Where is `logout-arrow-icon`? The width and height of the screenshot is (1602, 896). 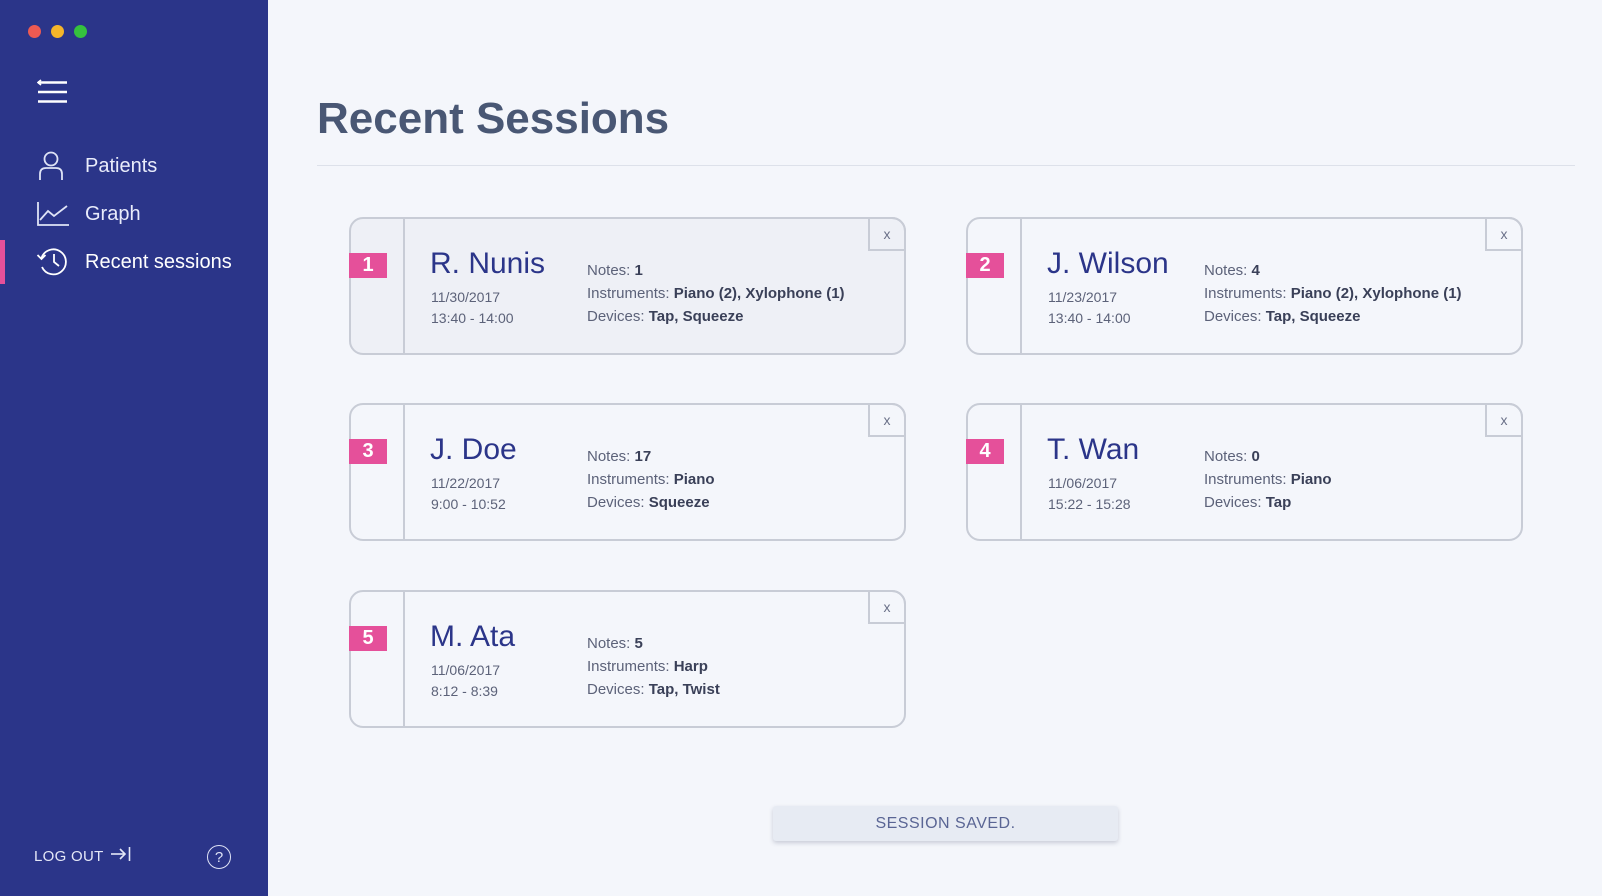
logout-arrow-icon is located at coordinates (121, 856).